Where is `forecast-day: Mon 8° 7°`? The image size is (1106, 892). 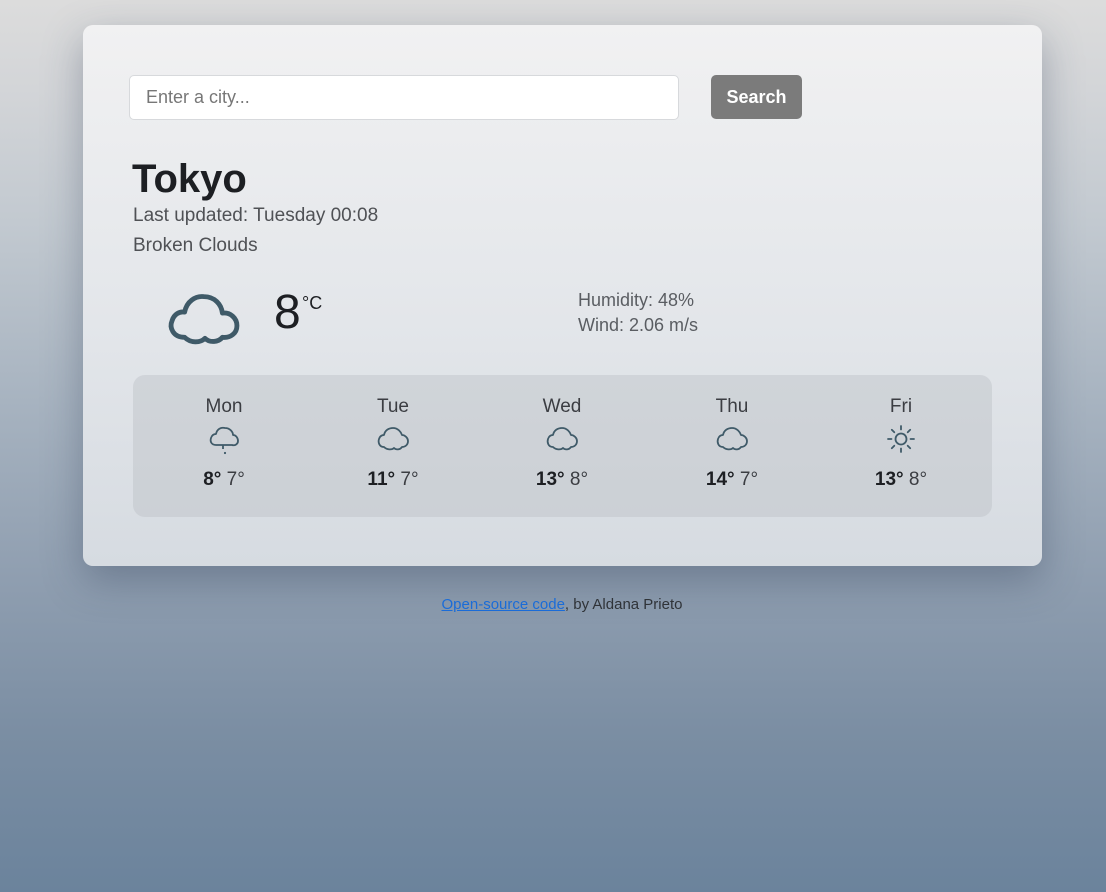 forecast-day: Mon 8° 7° is located at coordinates (224, 443).